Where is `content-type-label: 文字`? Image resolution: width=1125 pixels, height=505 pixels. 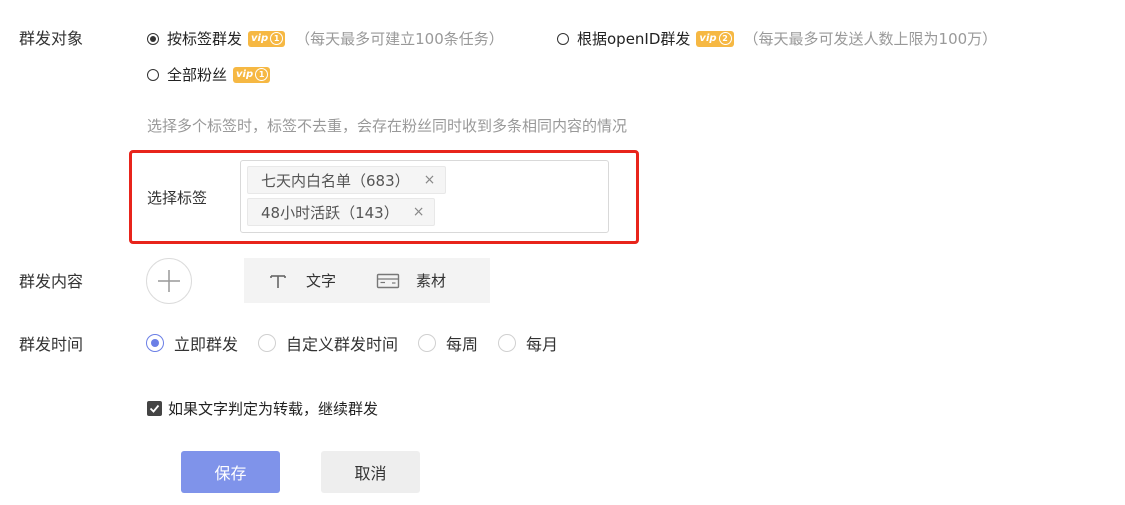 content-type-label: 文字 is located at coordinates (321, 281).